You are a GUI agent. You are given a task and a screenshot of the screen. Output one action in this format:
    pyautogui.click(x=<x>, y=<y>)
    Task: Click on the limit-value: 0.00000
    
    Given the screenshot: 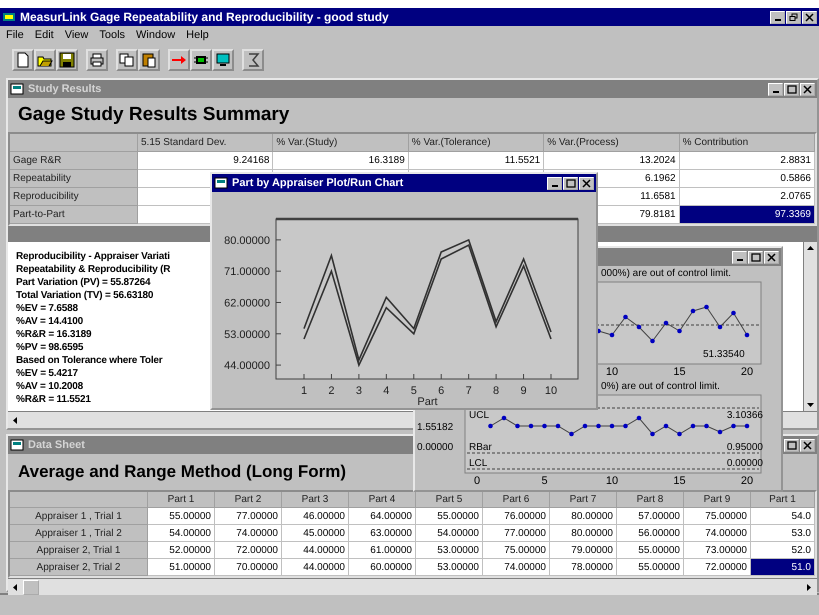 What is the action you would take?
    pyautogui.click(x=744, y=463)
    